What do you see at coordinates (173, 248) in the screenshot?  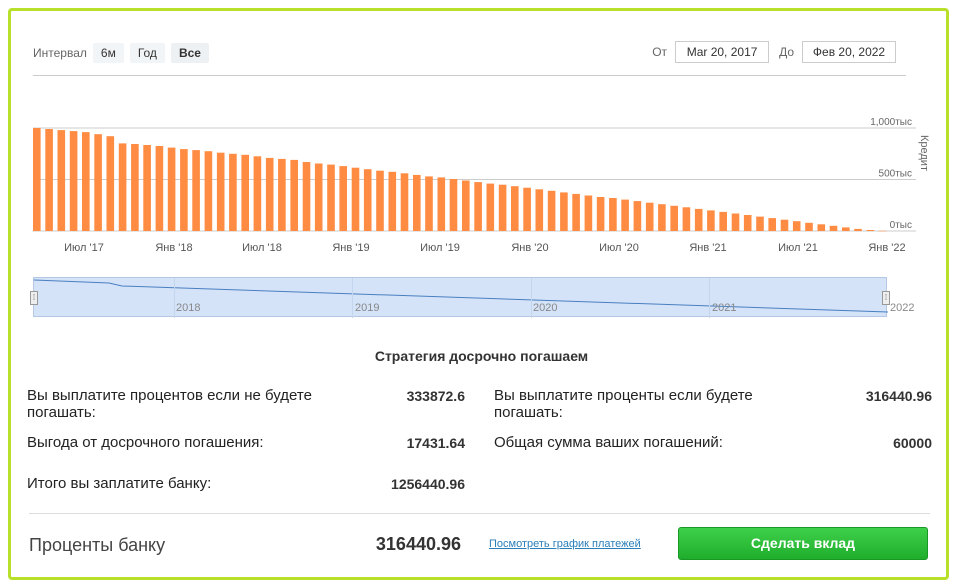 I see `x-tick-label: Янв '18` at bounding box center [173, 248].